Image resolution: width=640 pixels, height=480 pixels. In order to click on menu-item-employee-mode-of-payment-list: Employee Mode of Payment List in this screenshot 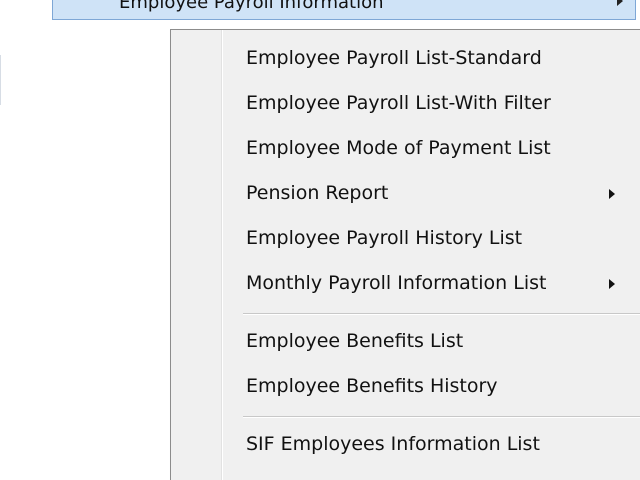, I will do `click(398, 148)`.